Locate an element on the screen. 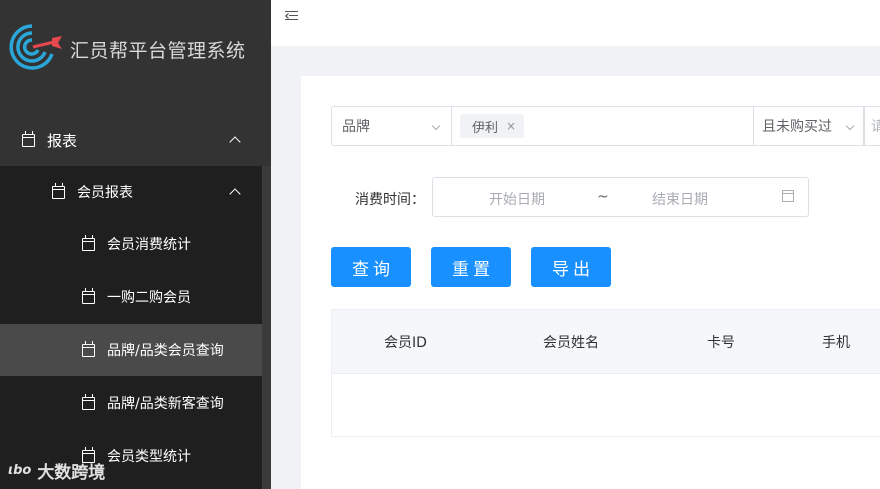 This screenshot has width=880, height=489. reset-button: 重置 is located at coordinates (471, 267).